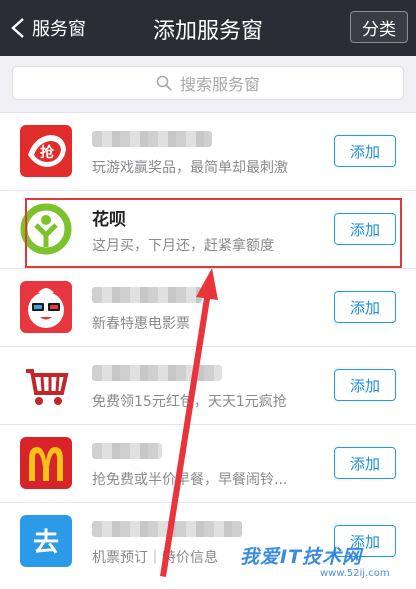 The width and height of the screenshot is (416, 589). Describe the element at coordinates (379, 27) in the screenshot. I see `category-button: 分类` at that location.